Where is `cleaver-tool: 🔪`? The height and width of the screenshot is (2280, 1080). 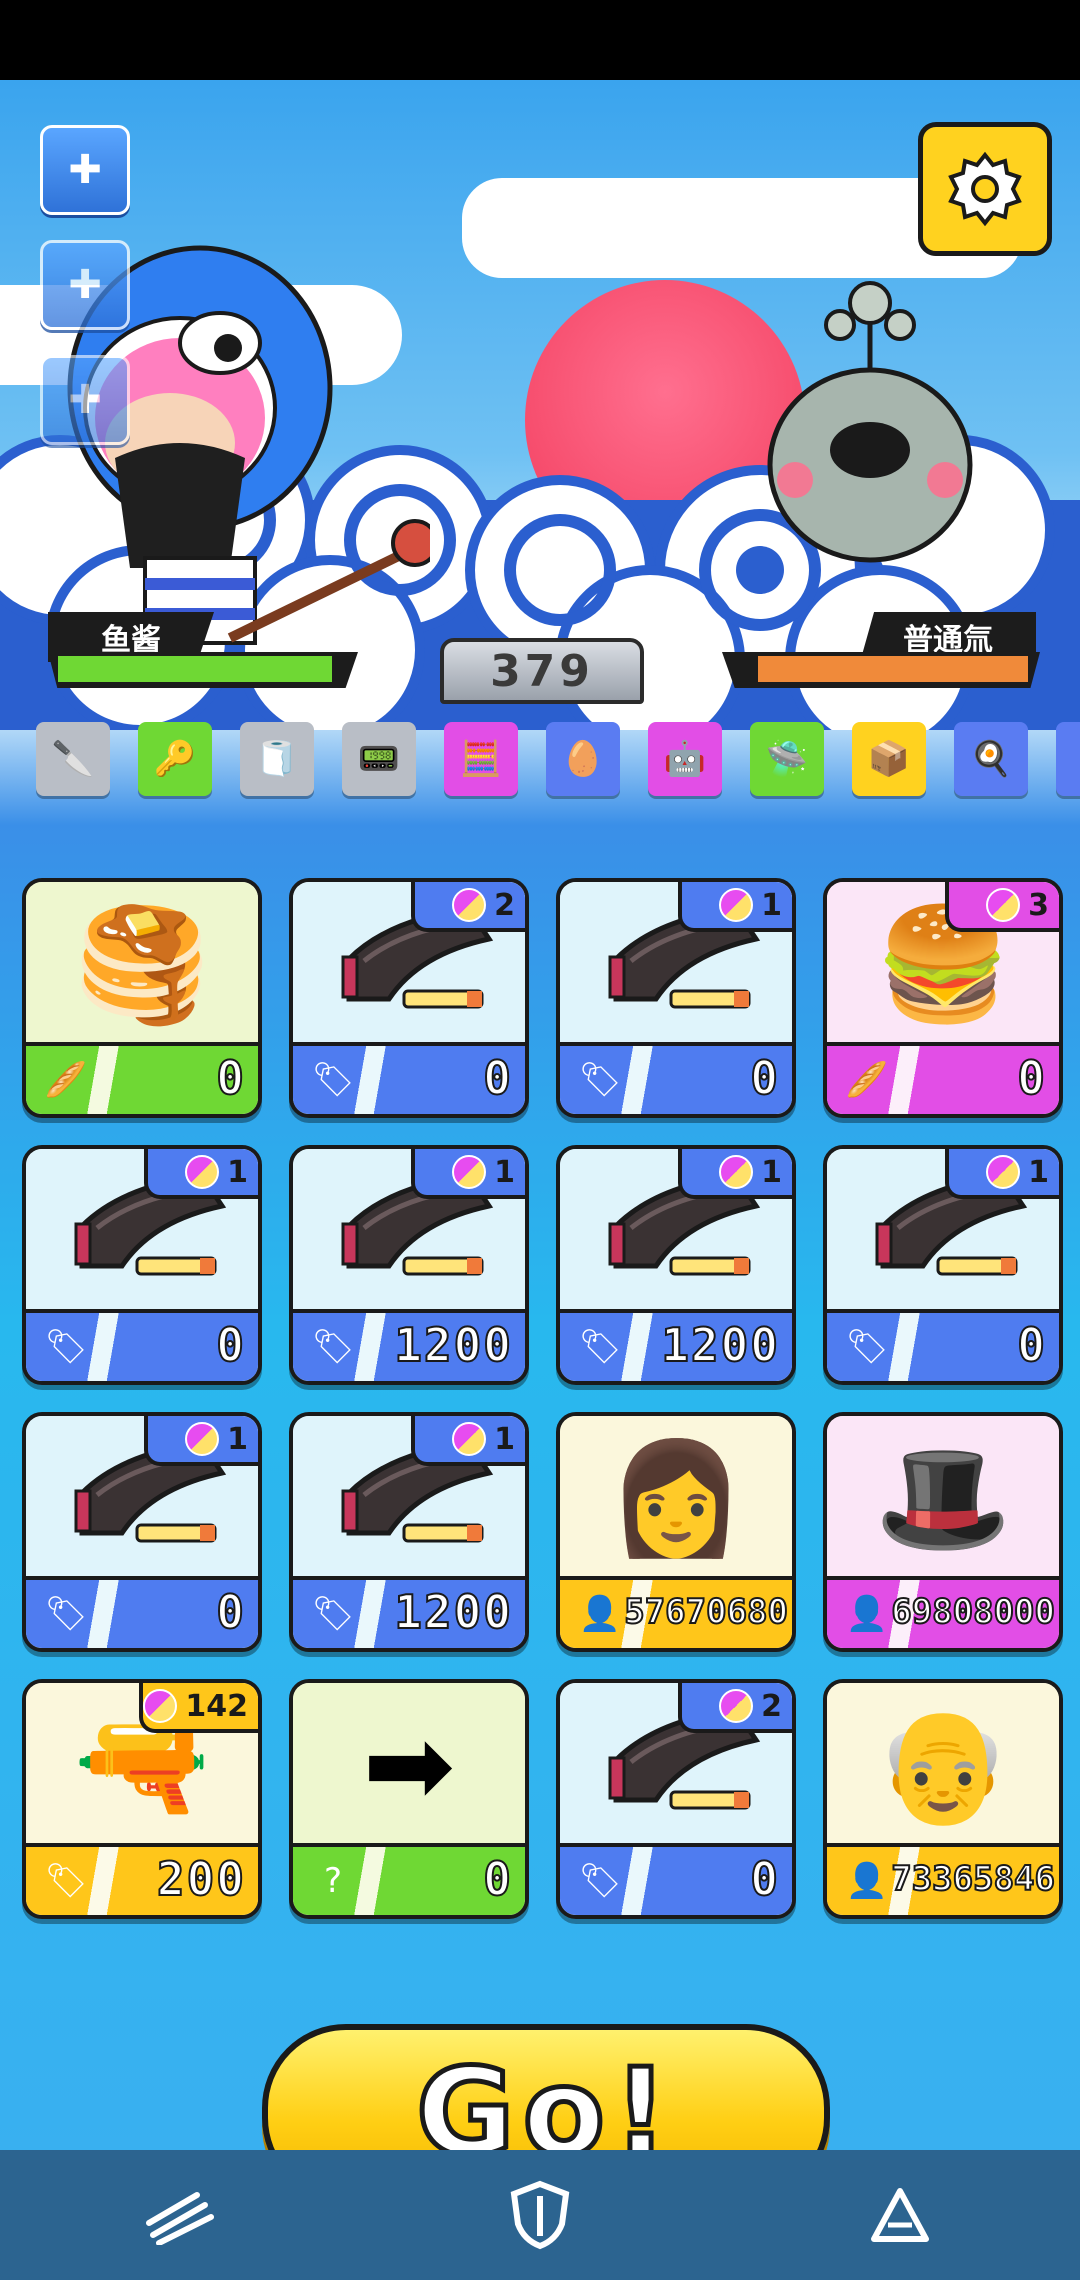 cleaver-tool: 🔪 is located at coordinates (73, 759).